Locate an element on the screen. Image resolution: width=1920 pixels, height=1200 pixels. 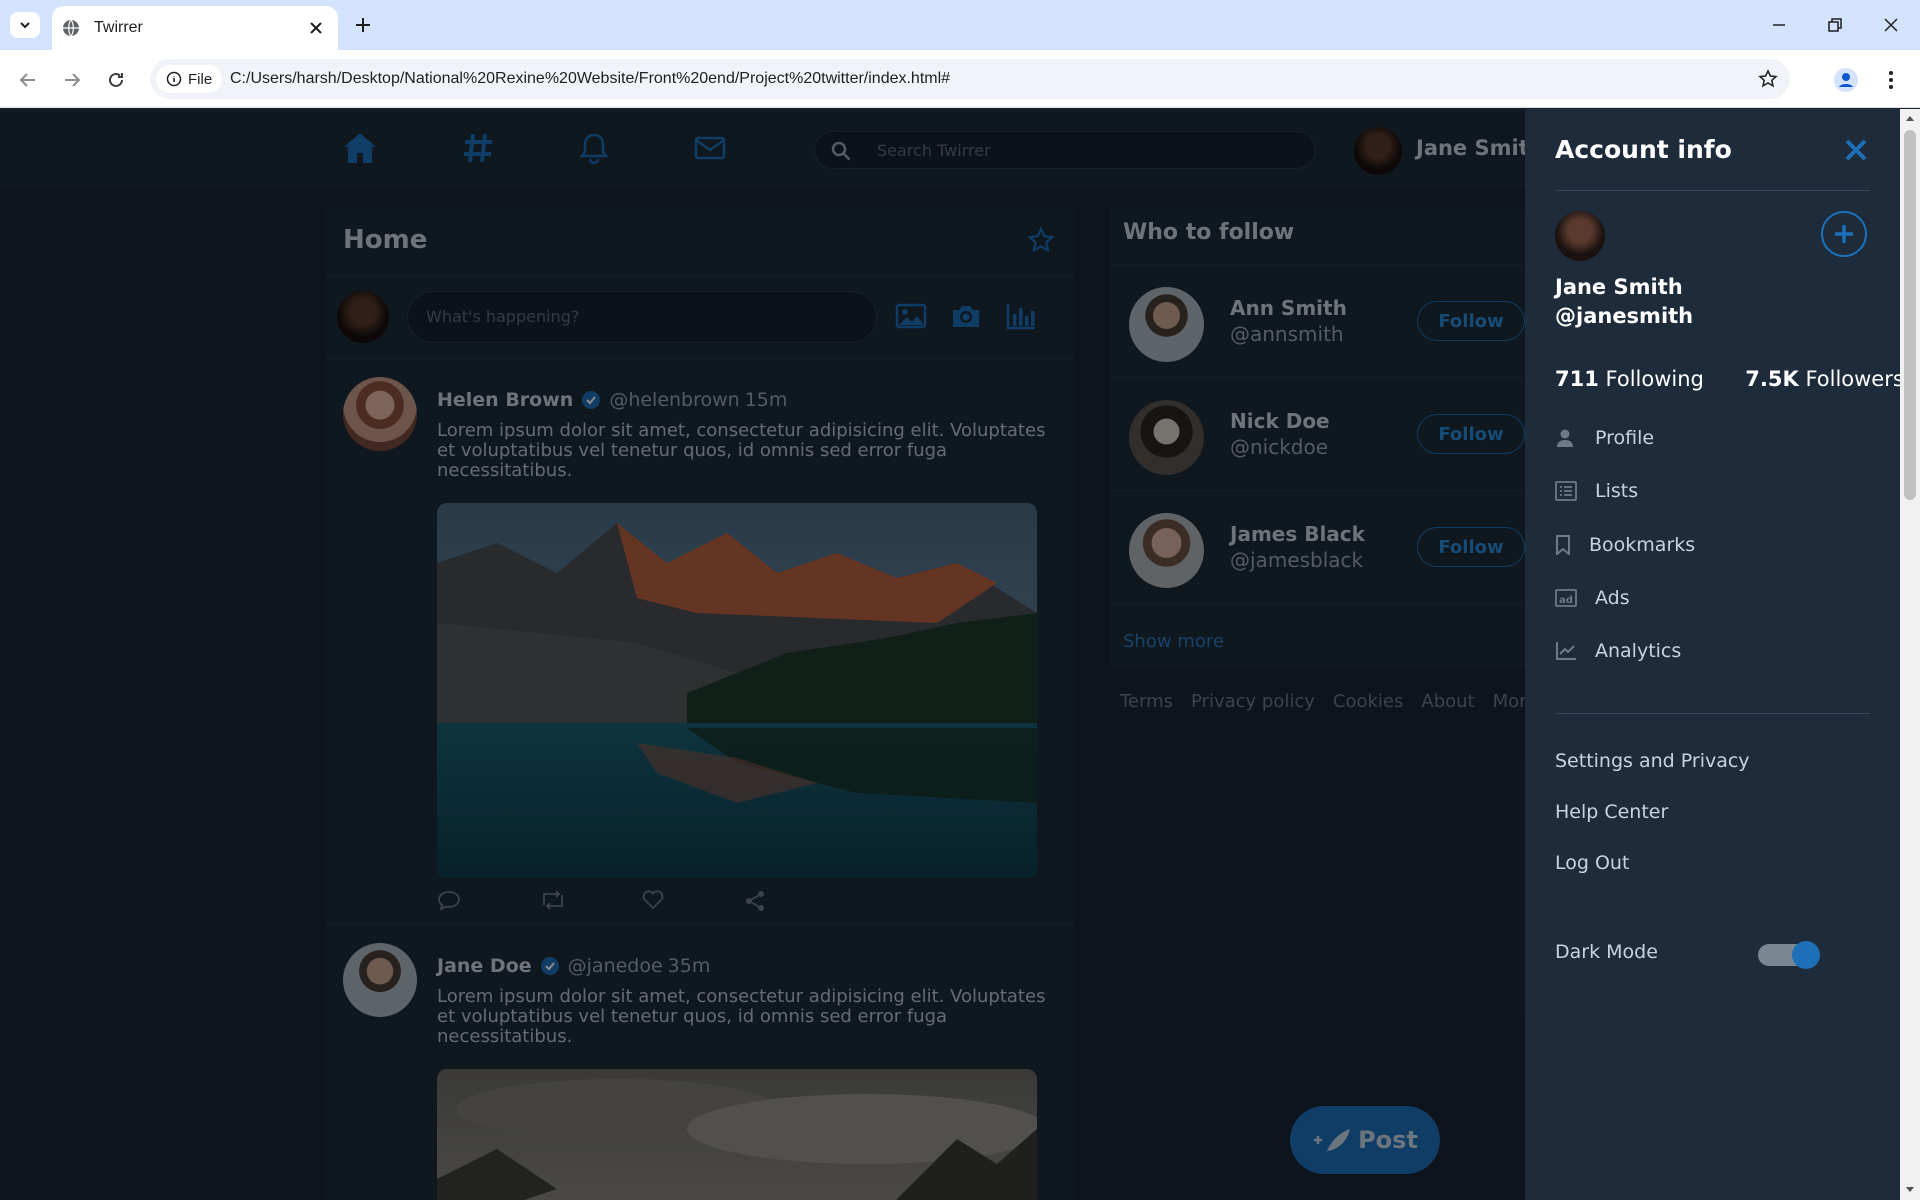
page-scrollbar is located at coordinates (1910, 654).